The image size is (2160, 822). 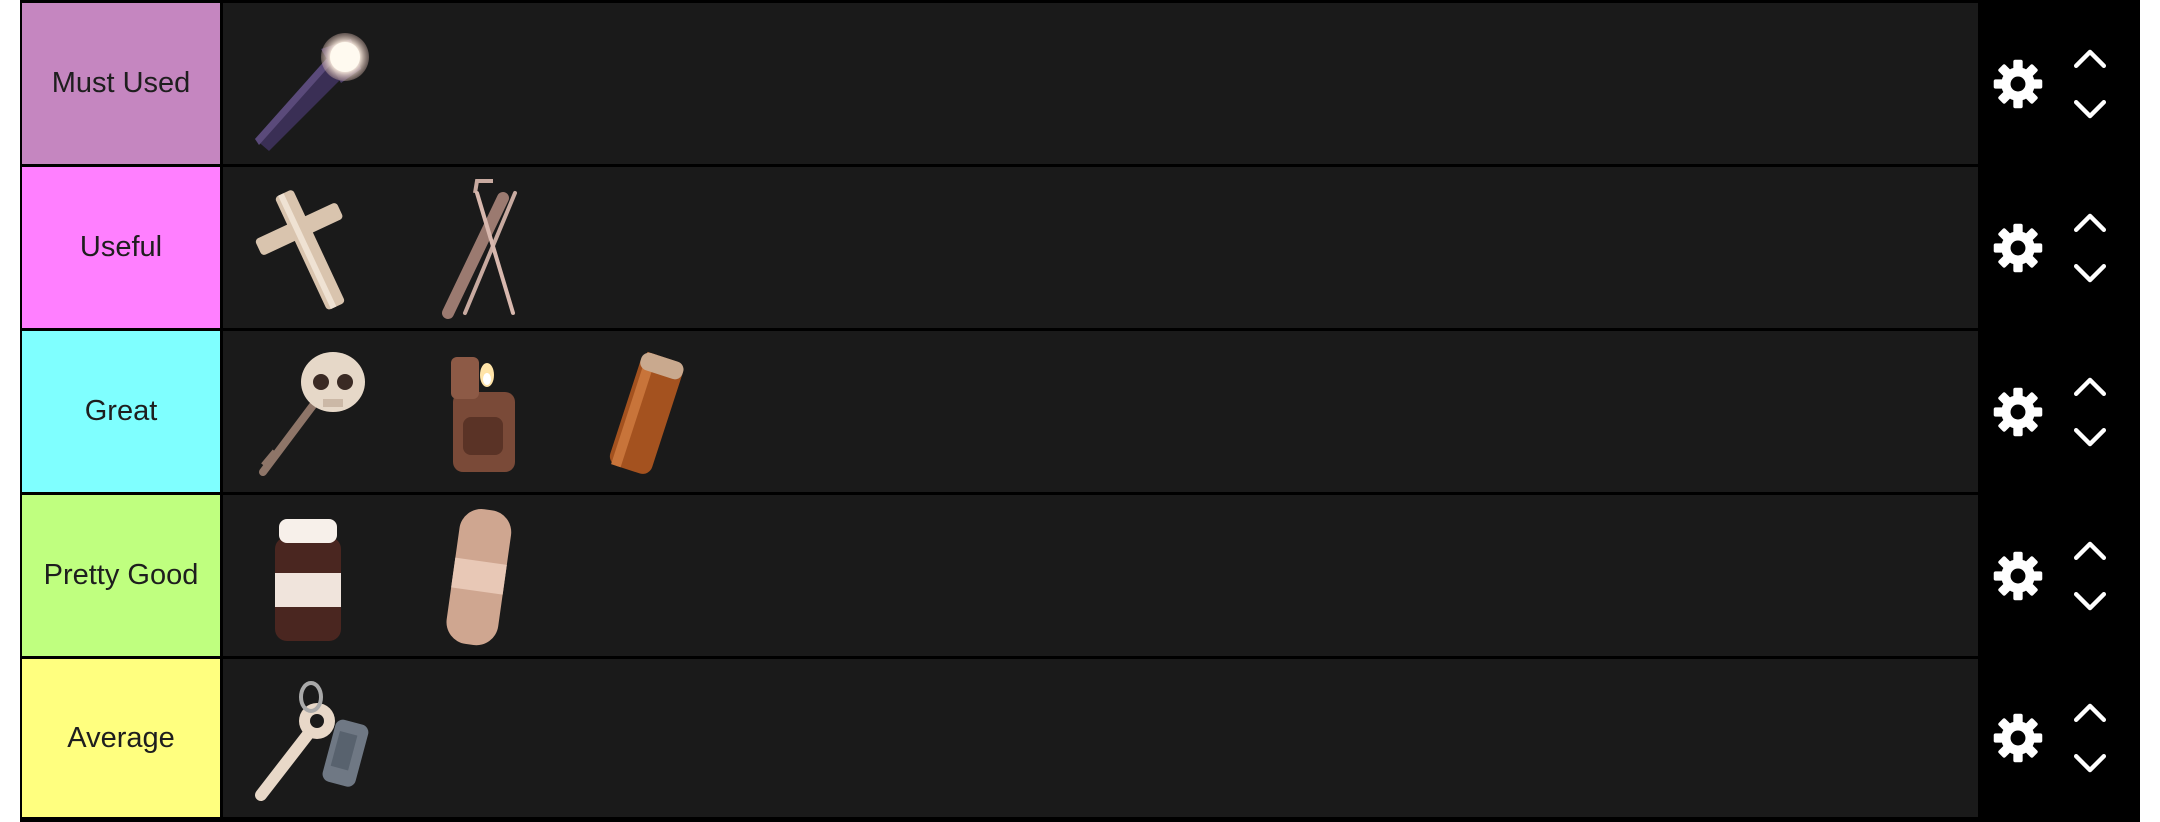 I want to click on battery-icon, so click(x=648, y=412).